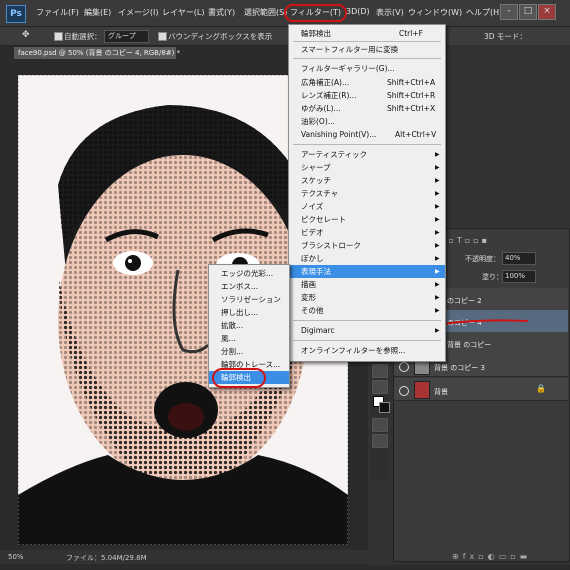 The height and width of the screenshot is (570, 570). What do you see at coordinates (97, 12) in the screenshot?
I see `menu-edit: 編集(E)` at bounding box center [97, 12].